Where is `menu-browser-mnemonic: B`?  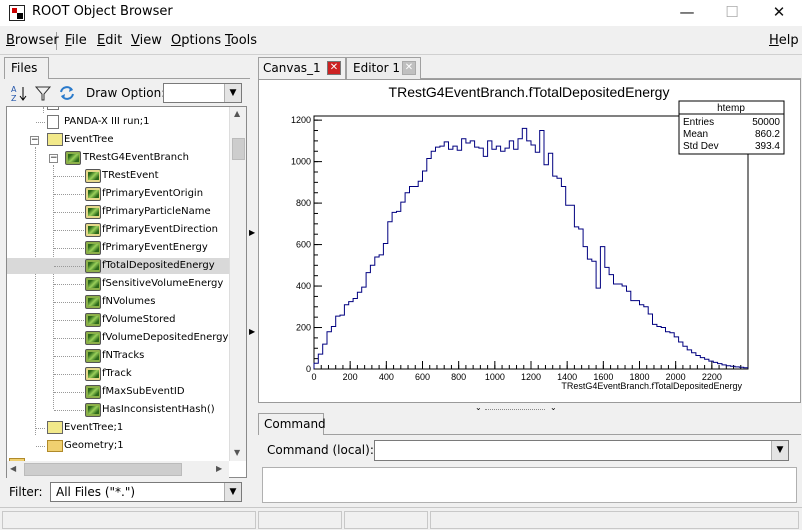 menu-browser-mnemonic: B is located at coordinates (10, 40).